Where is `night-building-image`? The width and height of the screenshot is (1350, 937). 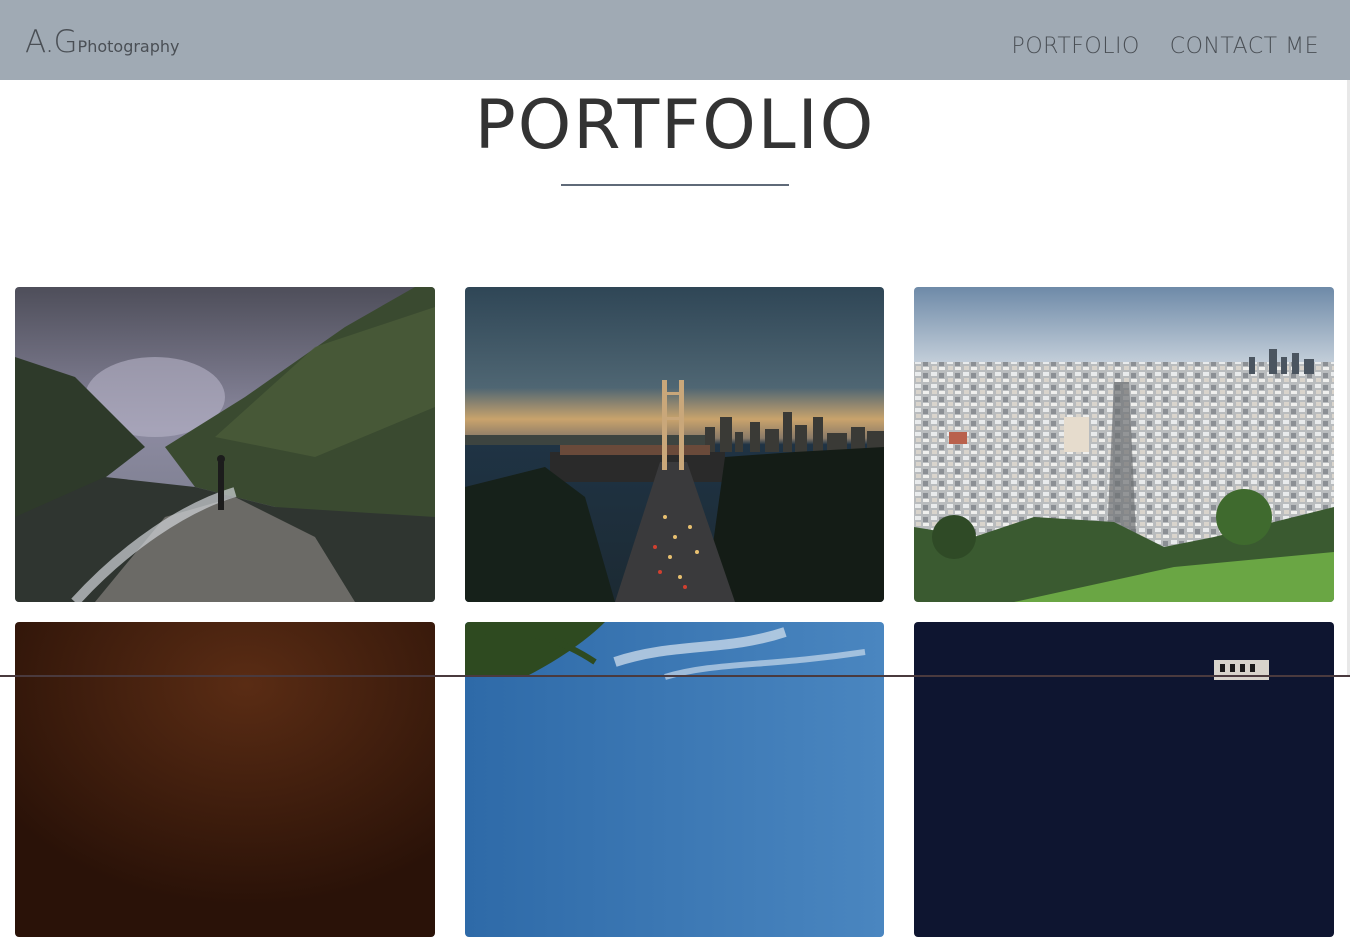 night-building-image is located at coordinates (1124, 779).